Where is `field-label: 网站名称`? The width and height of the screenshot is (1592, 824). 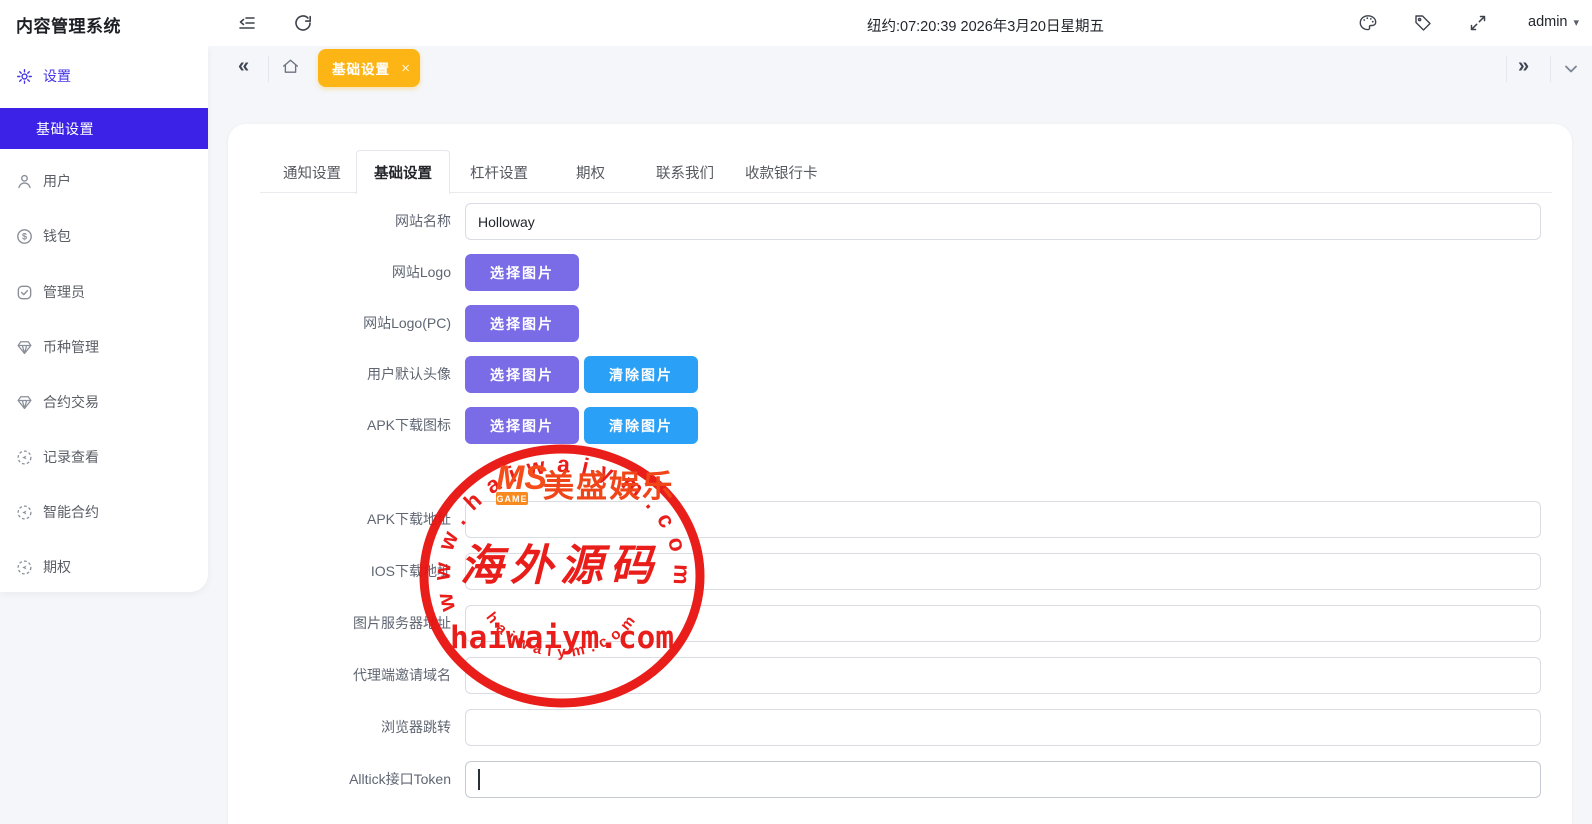 field-label: 网站名称 is located at coordinates (423, 221).